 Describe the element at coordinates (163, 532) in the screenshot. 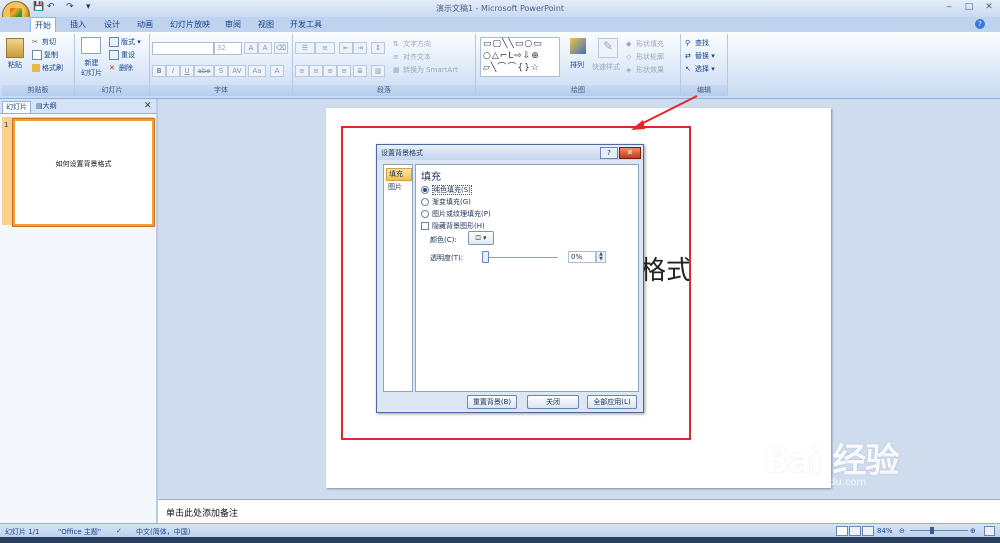

I see `status-language: 中文(简体，中国)` at that location.